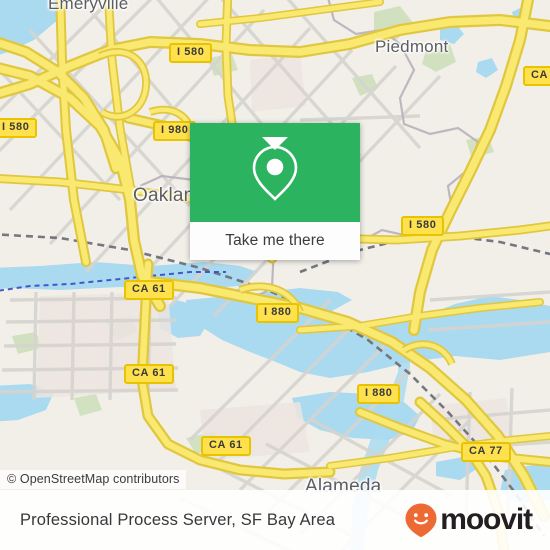 The width and height of the screenshot is (550, 550). What do you see at coordinates (423, 226) in the screenshot?
I see `highway-shield-i580-east: I 580` at bounding box center [423, 226].